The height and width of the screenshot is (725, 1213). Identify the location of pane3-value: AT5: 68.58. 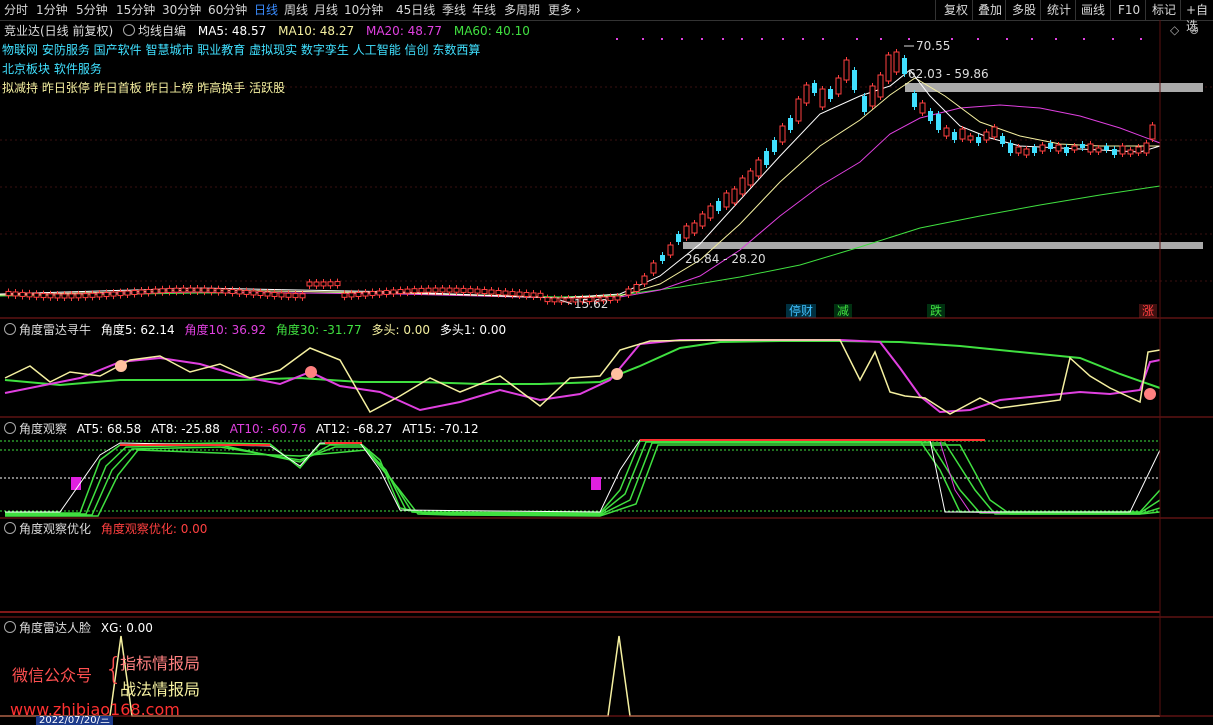
(109, 429).